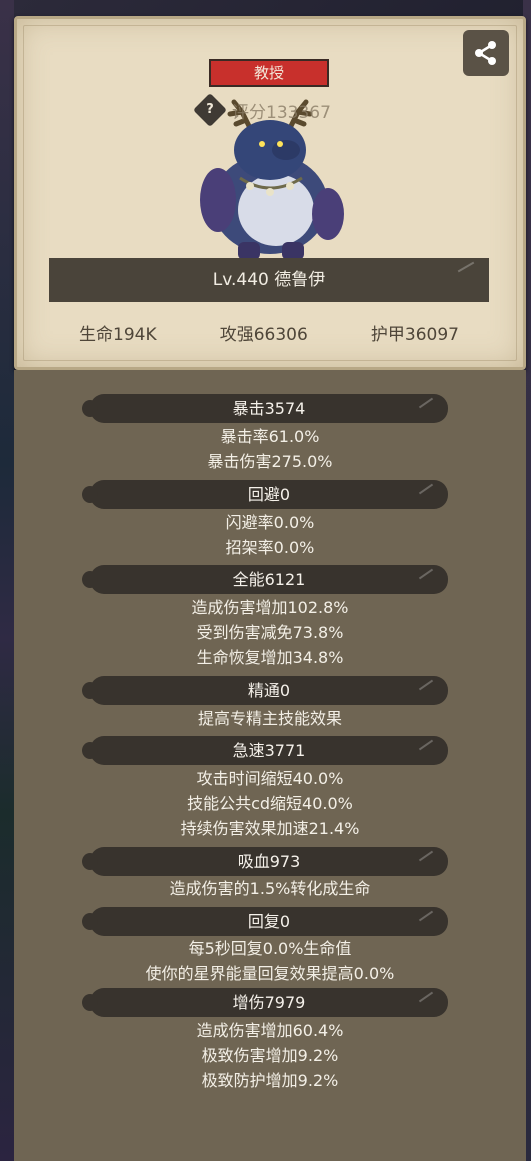 Image resolution: width=531 pixels, height=1161 pixels. What do you see at coordinates (265, 750) in the screenshot?
I see `stat-header-haste: 急速3771` at bounding box center [265, 750].